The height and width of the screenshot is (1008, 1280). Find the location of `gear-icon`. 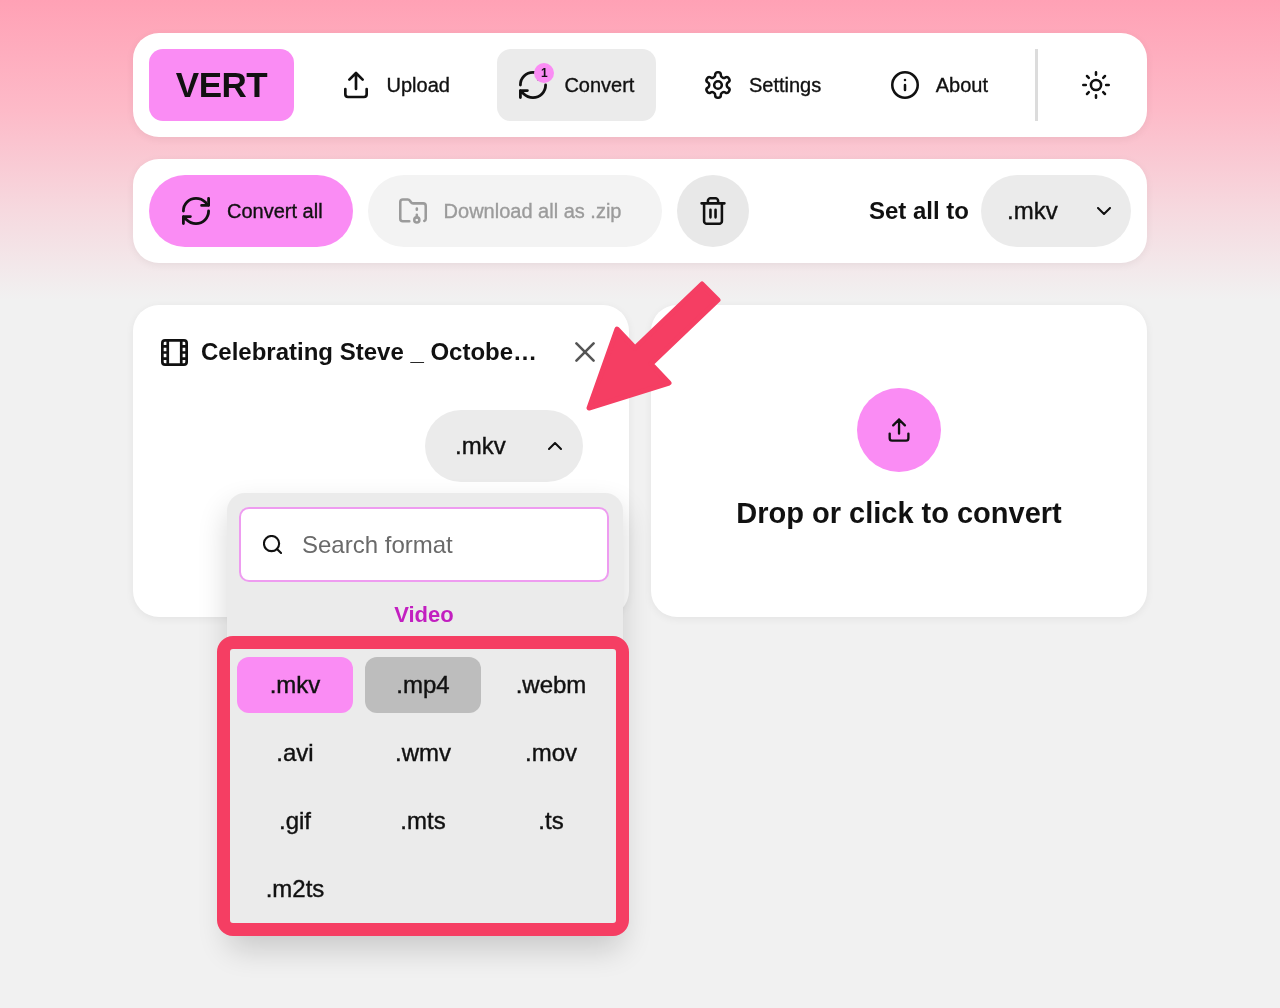

gear-icon is located at coordinates (717, 85).